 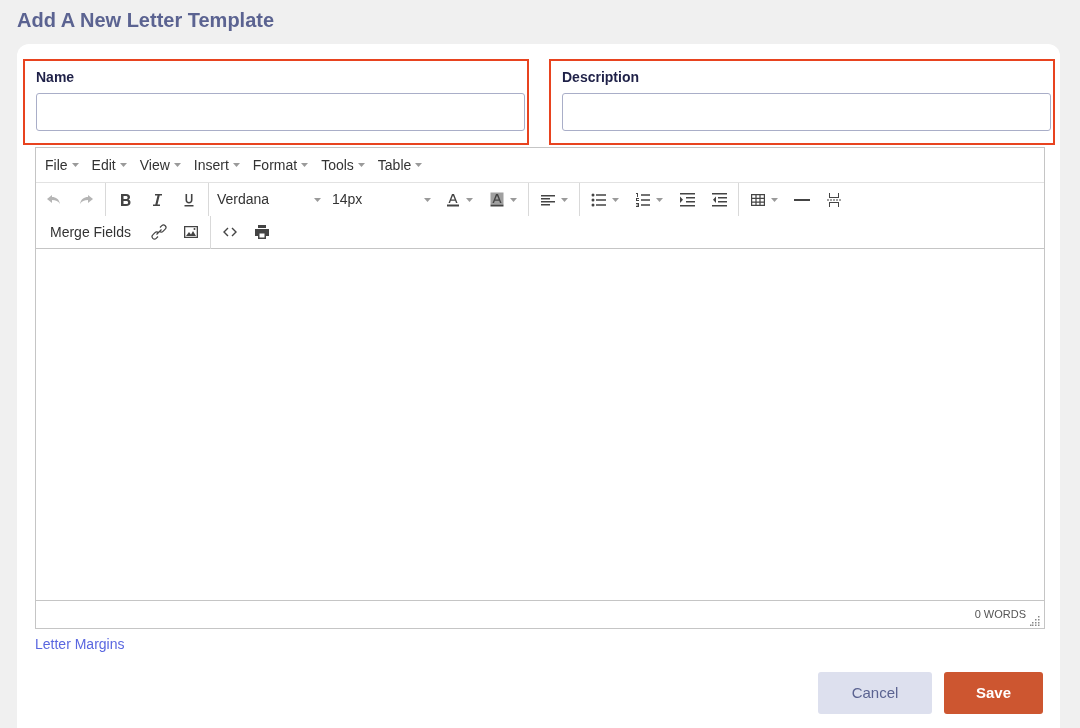 What do you see at coordinates (62, 165) in the screenshot?
I see `menu-item: File` at bounding box center [62, 165].